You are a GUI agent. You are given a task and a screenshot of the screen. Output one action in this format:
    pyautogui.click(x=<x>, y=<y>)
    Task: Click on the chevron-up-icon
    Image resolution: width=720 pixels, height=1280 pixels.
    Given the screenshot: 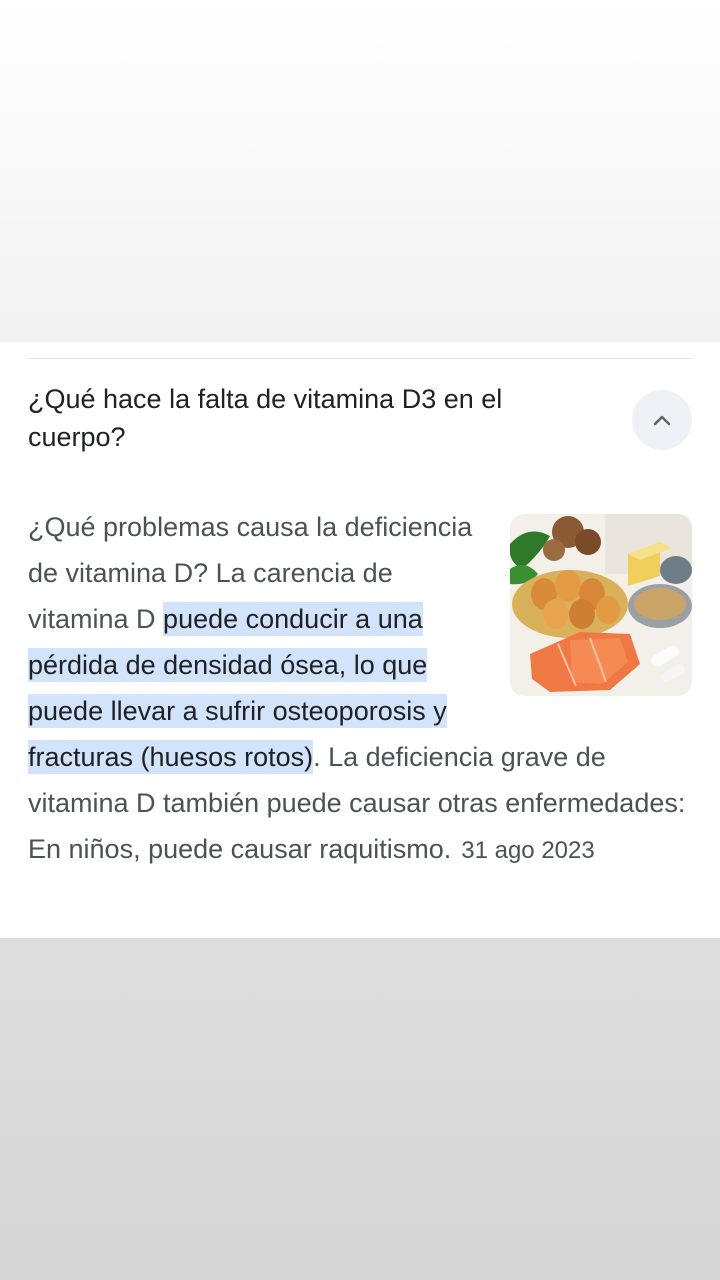 What is the action you would take?
    pyautogui.click(x=662, y=420)
    